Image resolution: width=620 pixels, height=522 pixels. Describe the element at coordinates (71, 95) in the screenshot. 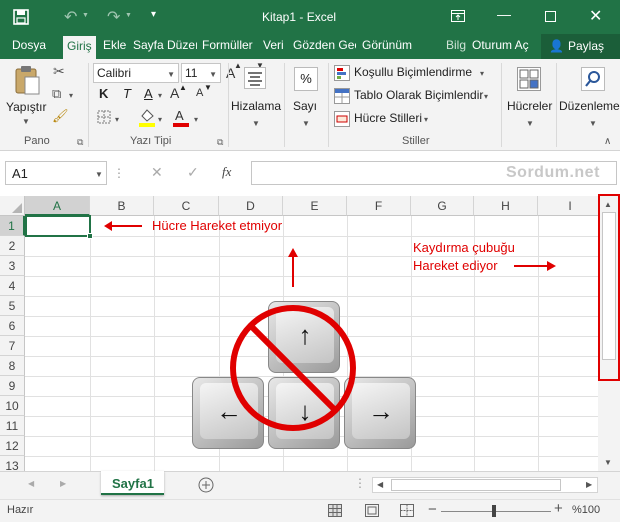

I see `copy-dropdown-icon: ▾` at that location.